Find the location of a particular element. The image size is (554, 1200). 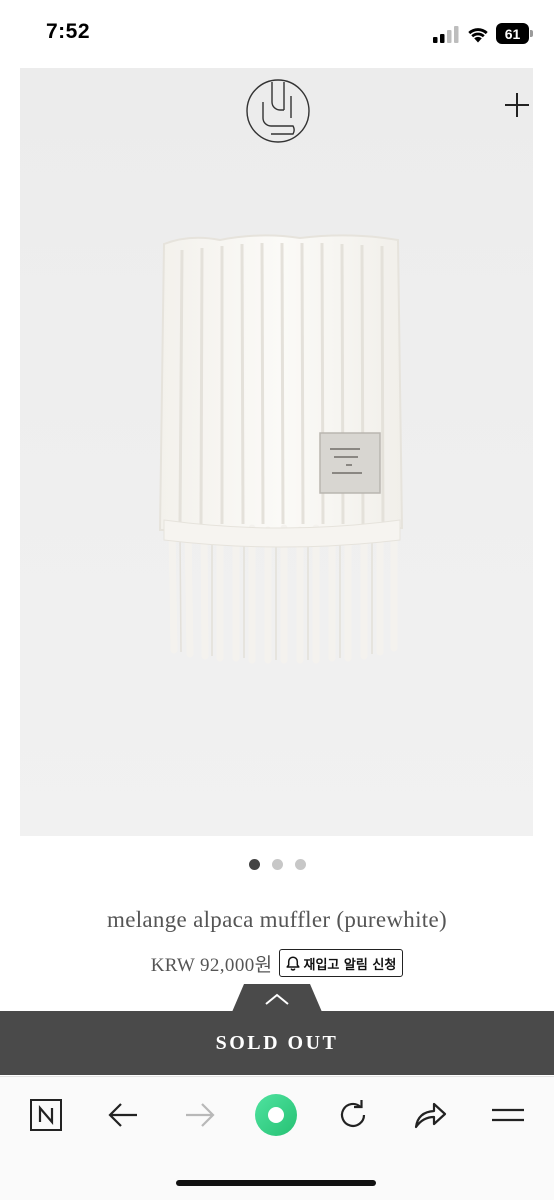

carousel-dots is located at coordinates (277, 866).